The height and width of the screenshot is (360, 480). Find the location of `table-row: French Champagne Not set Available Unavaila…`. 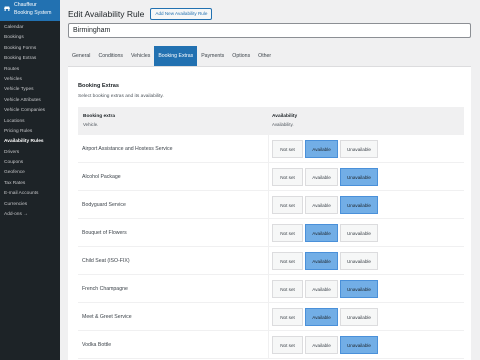

table-row: French Champagne Not set Available Unavaila… is located at coordinates (271, 289).